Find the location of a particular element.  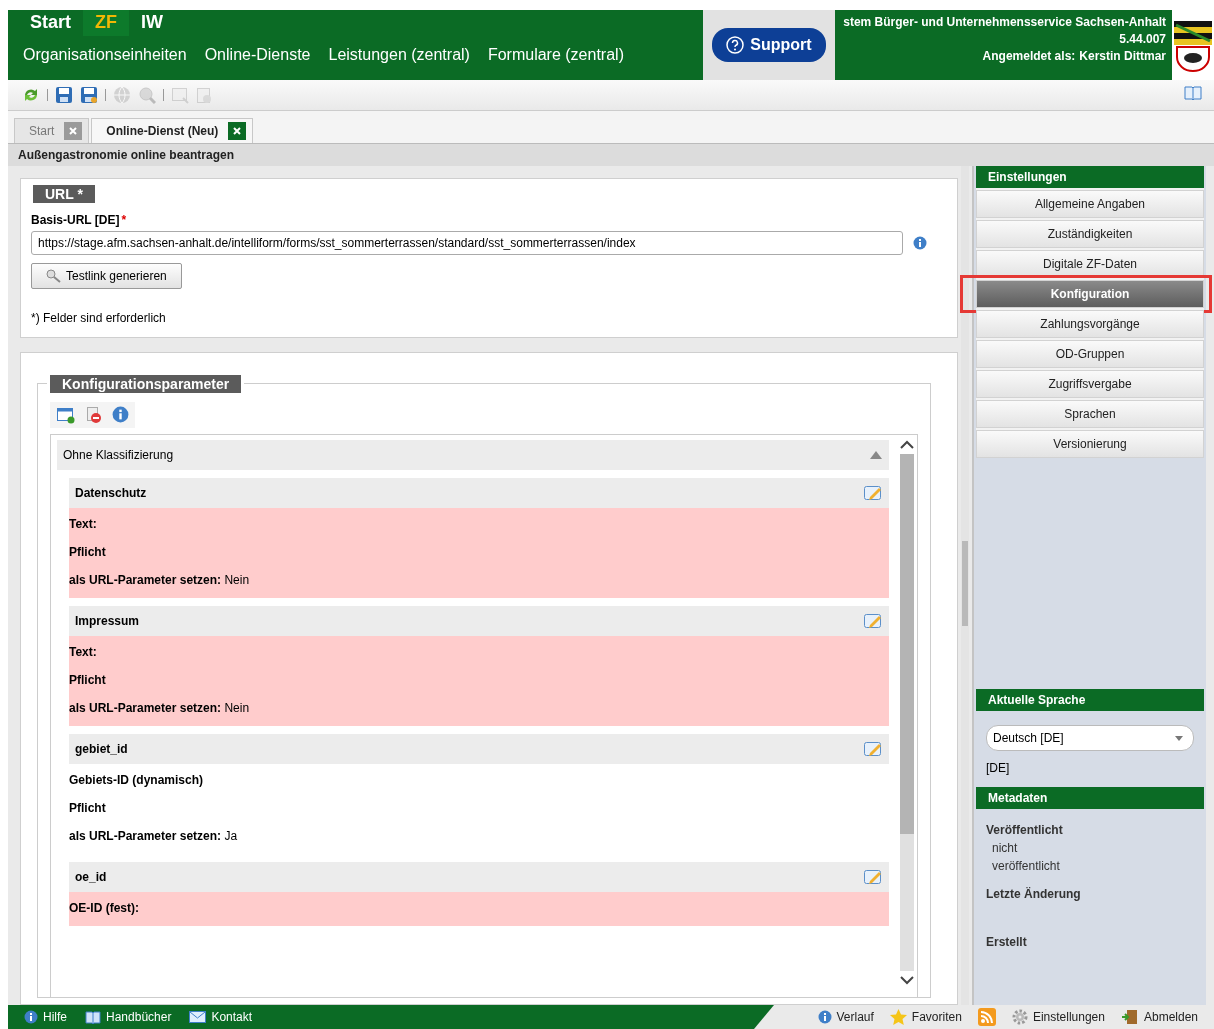

remove-icon is located at coordinates (94, 415).